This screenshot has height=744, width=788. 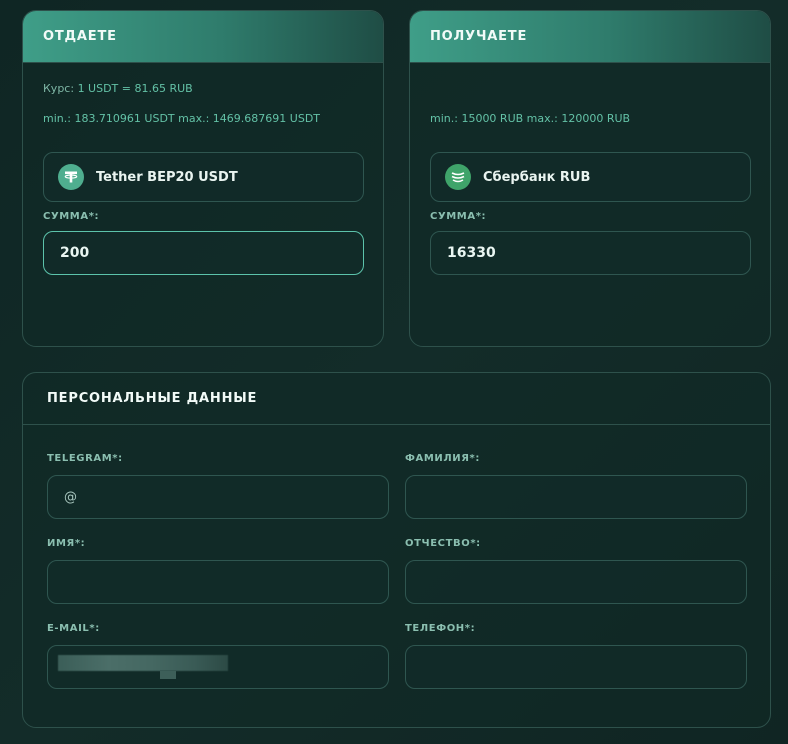 What do you see at coordinates (442, 458) in the screenshot?
I see `surname-label: ФАМИЛИЯ*:` at bounding box center [442, 458].